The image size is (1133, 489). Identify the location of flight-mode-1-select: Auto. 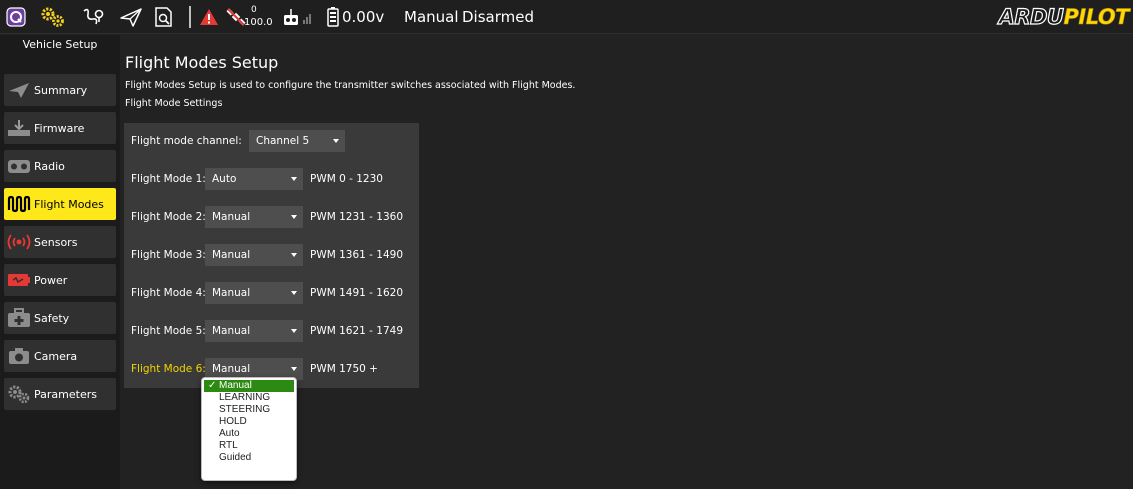
(254, 179).